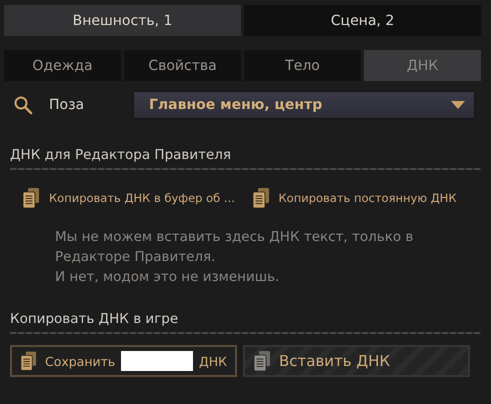 The image size is (491, 404). Describe the element at coordinates (362, 20) in the screenshot. I see `tab: Сцена, 2` at that location.